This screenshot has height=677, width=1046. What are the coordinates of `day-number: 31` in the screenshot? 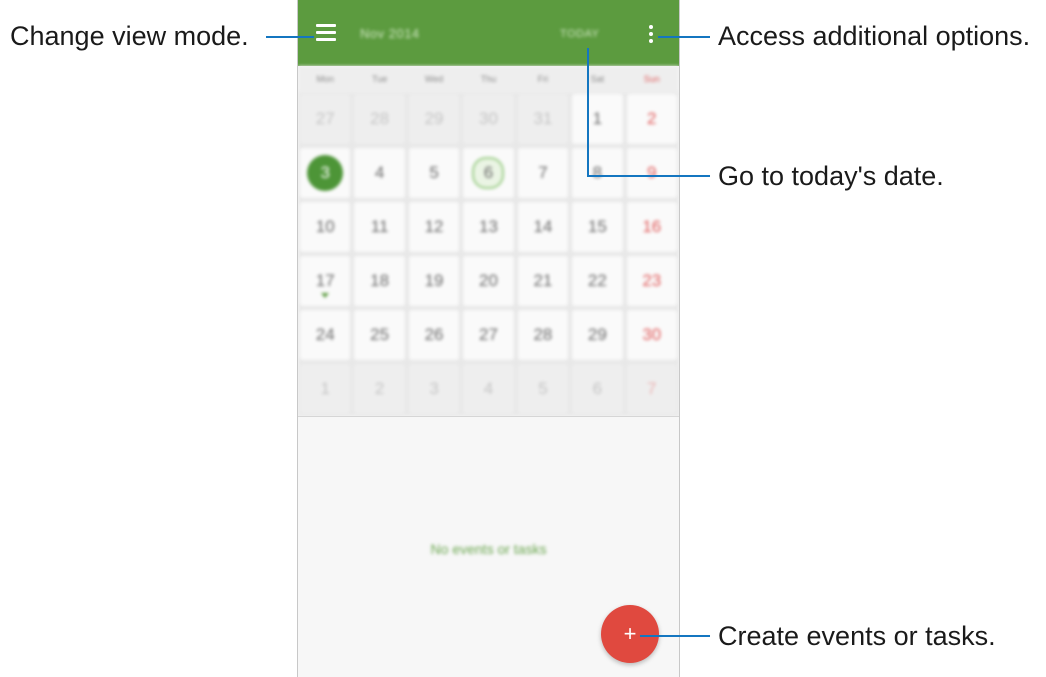 It's located at (543, 118).